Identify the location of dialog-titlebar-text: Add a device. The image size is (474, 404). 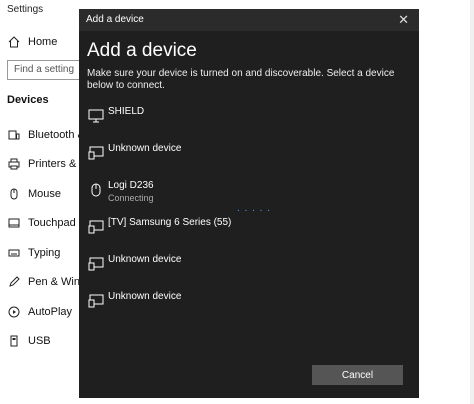
(115, 19).